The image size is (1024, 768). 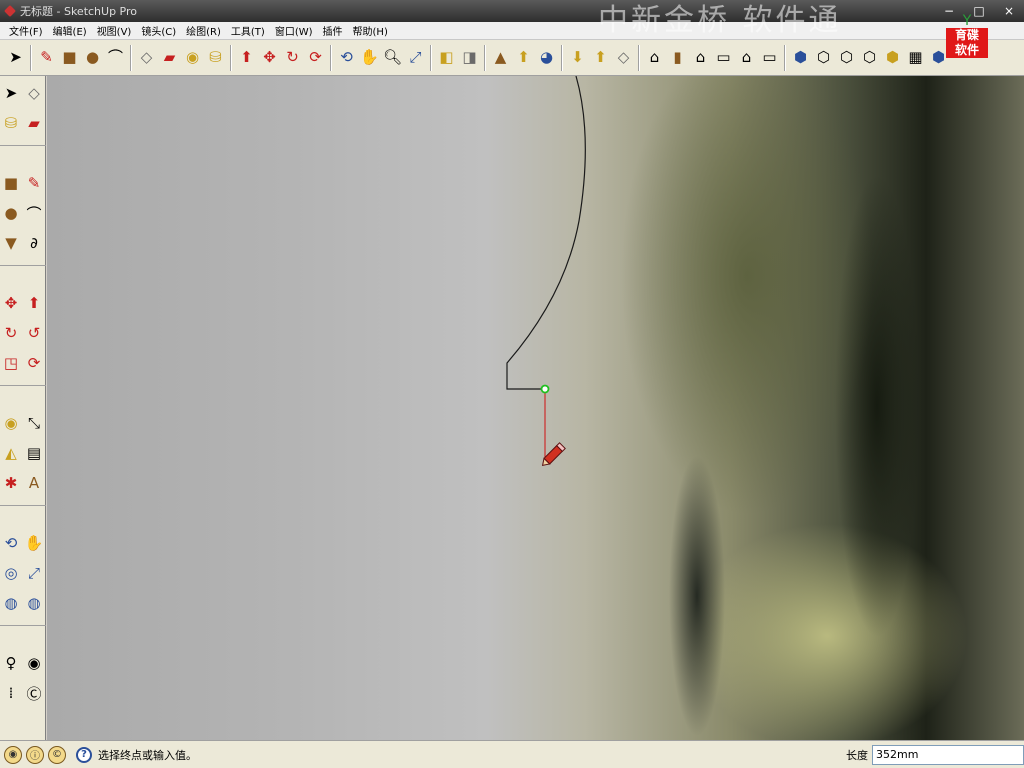 I want to click on position-camera-icon: ♀, so click(x=11, y=663).